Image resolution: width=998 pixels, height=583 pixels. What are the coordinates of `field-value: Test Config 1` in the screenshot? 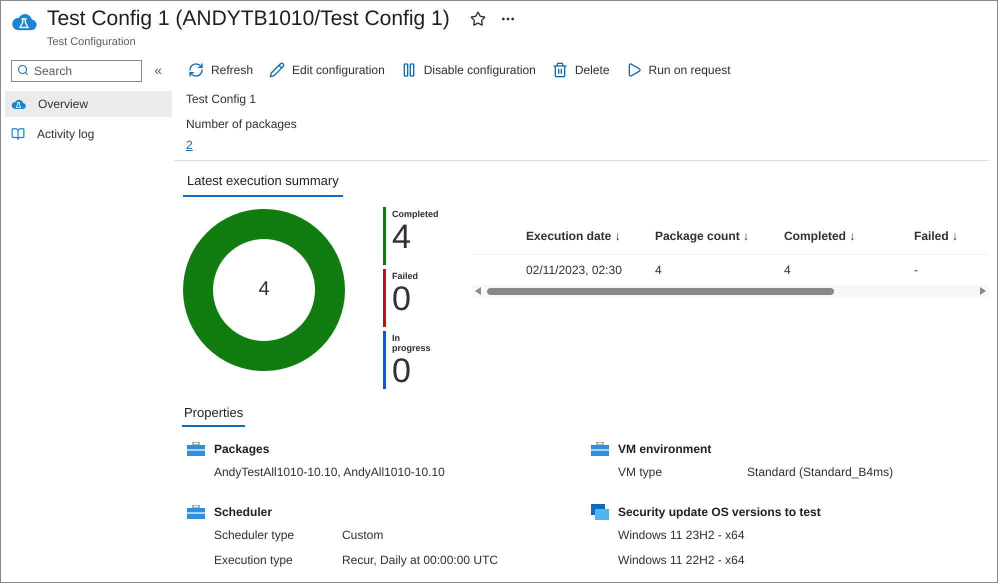 It's located at (222, 99).